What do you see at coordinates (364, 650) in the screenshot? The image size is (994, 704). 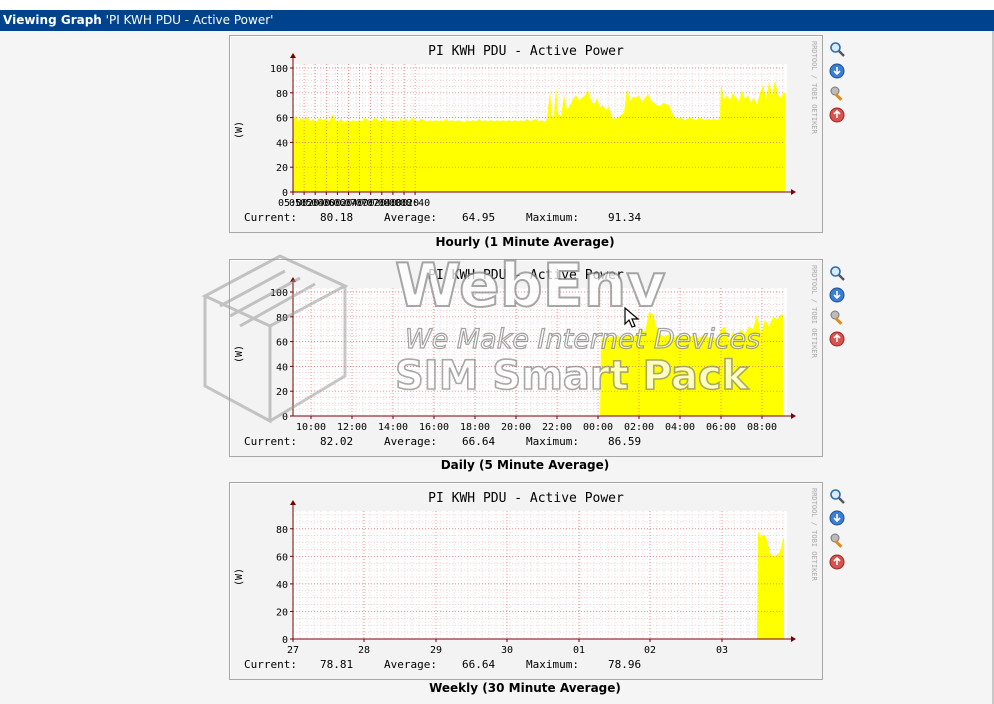 I see `x-tick-label: 28` at bounding box center [364, 650].